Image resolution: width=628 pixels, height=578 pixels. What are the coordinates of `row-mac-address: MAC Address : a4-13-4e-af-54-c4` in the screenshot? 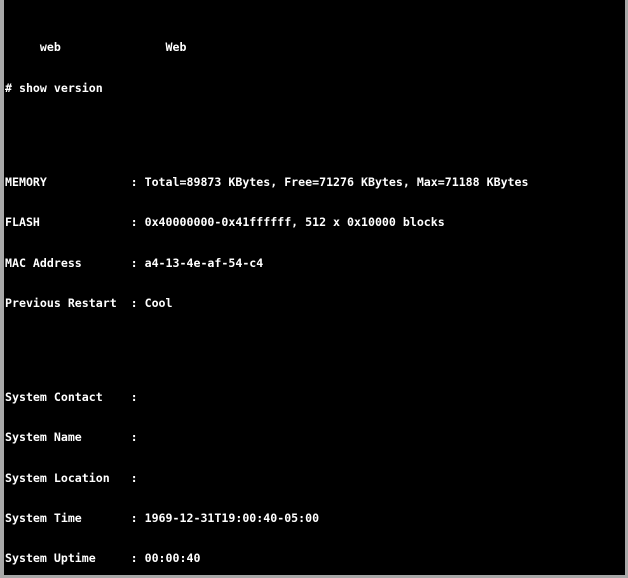 It's located at (134, 262).